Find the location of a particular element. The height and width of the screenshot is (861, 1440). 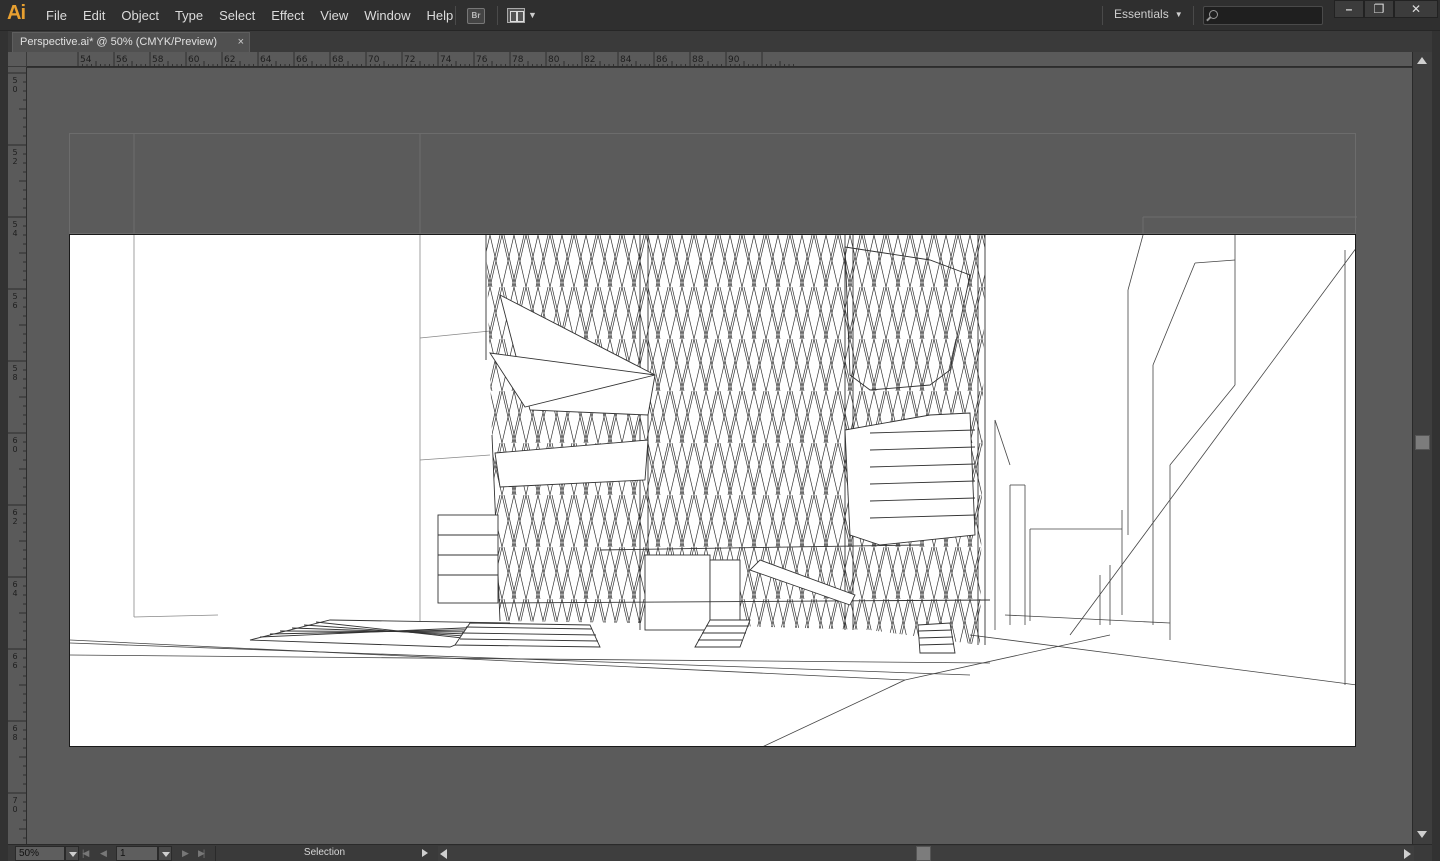

menu-edit: Edit is located at coordinates (94, 15).